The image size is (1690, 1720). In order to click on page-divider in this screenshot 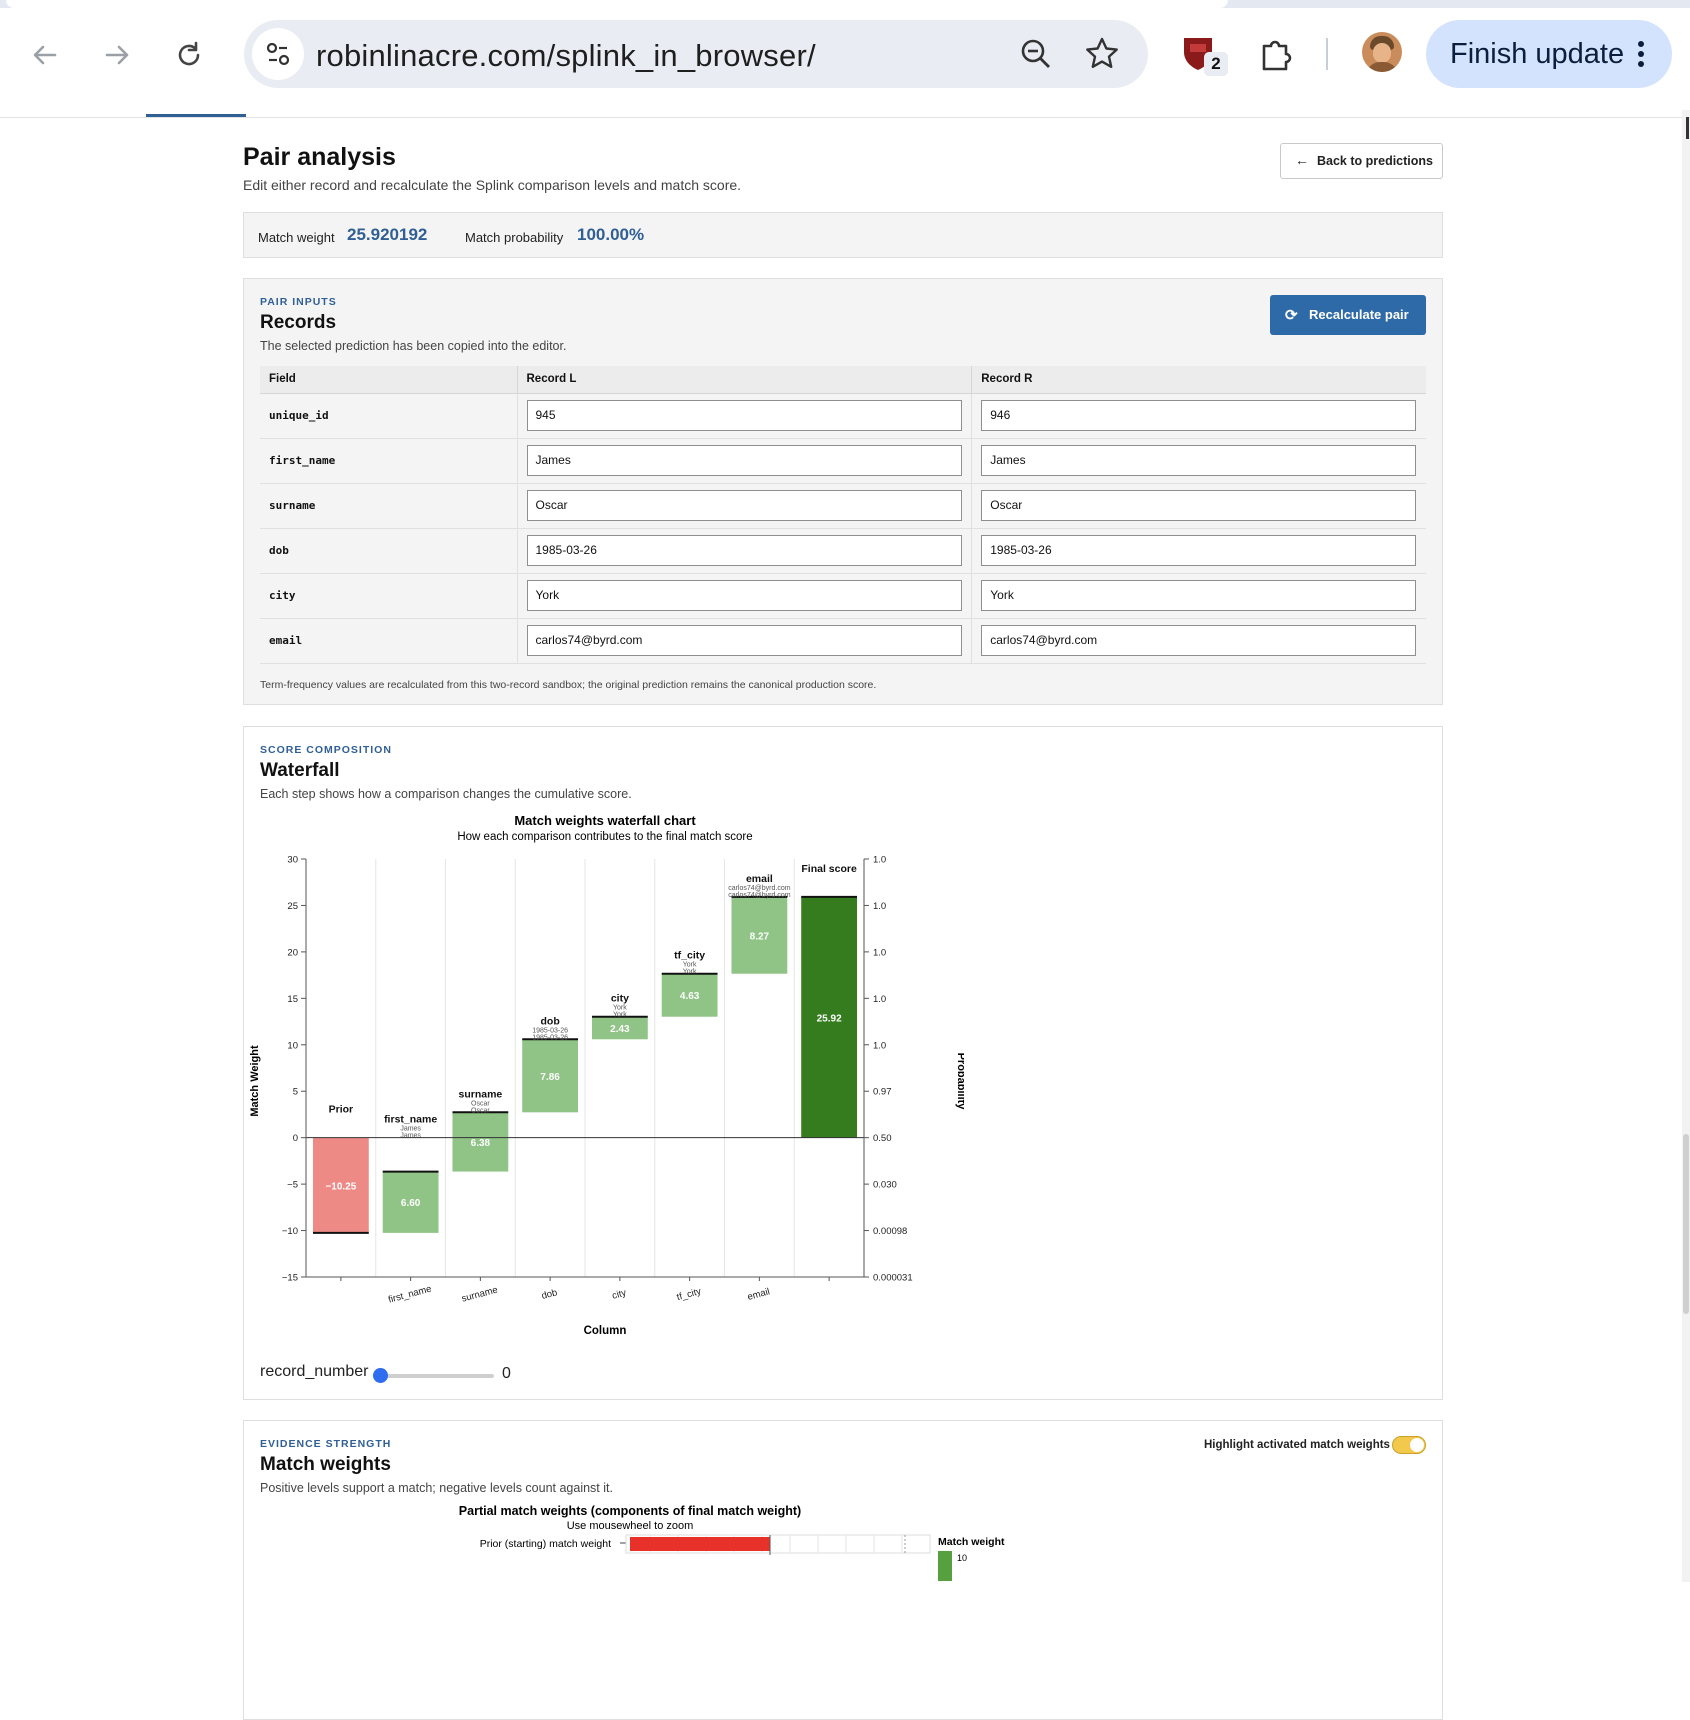, I will do `click(845, 117)`.